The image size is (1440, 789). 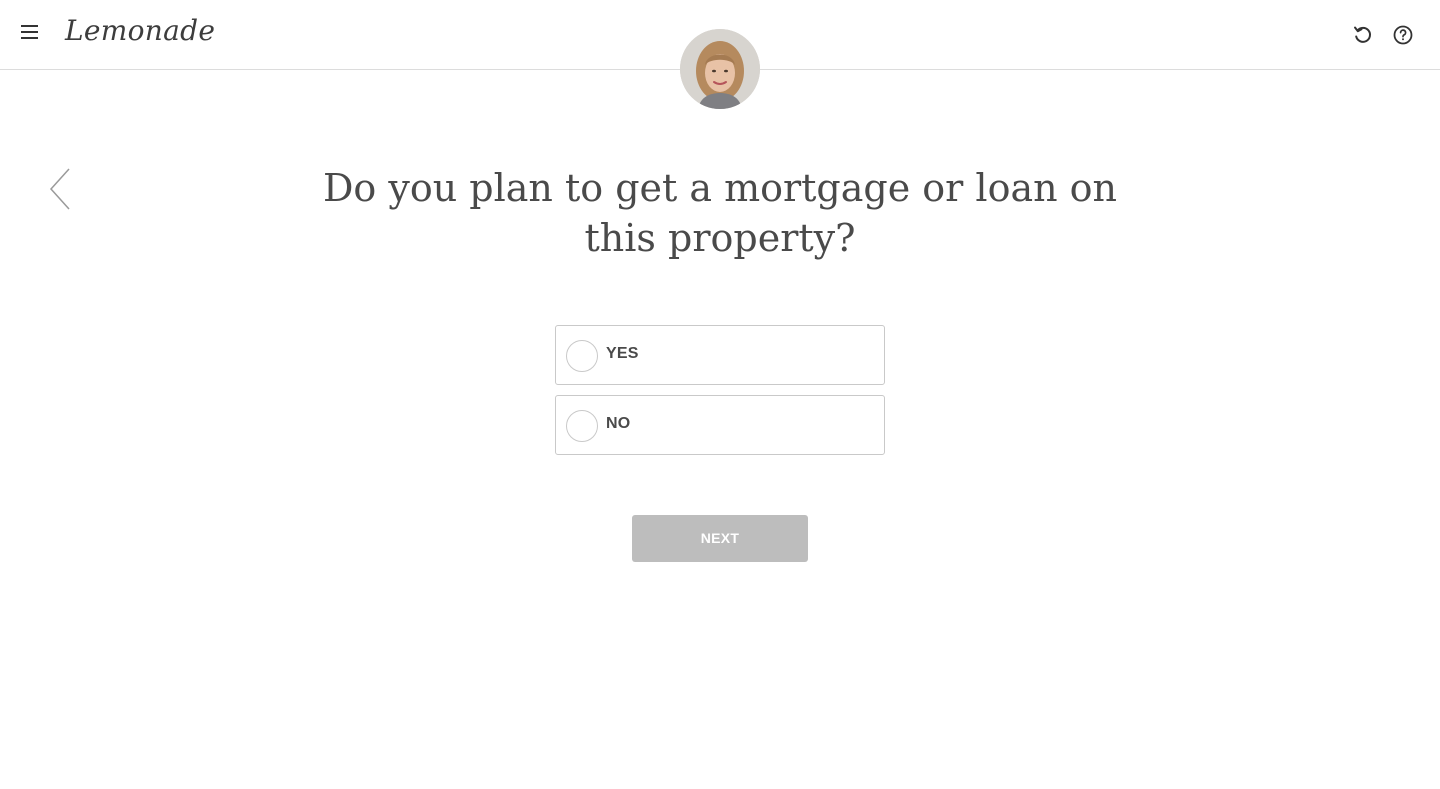 What do you see at coordinates (622, 353) in the screenshot?
I see `option-label: YES` at bounding box center [622, 353].